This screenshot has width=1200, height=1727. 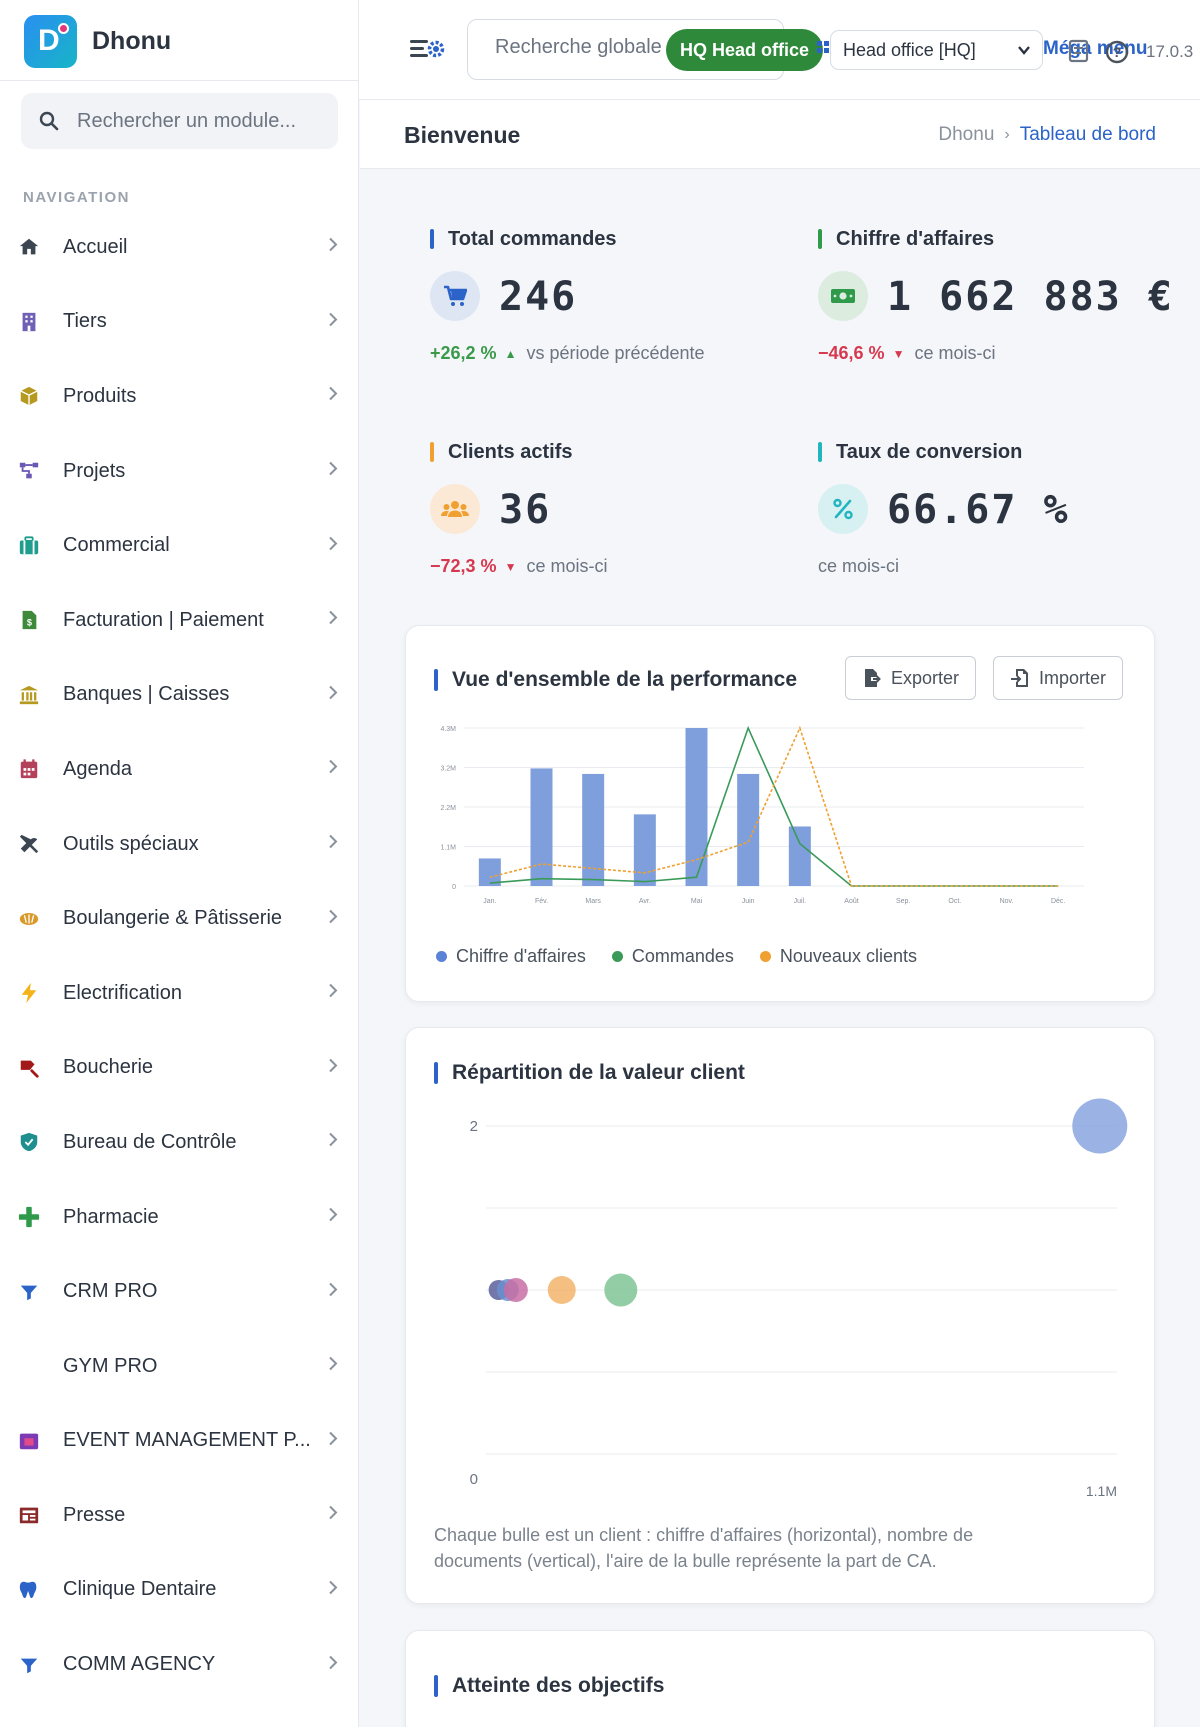 What do you see at coordinates (462, 135) in the screenshot?
I see `page-title: Bienvenue` at bounding box center [462, 135].